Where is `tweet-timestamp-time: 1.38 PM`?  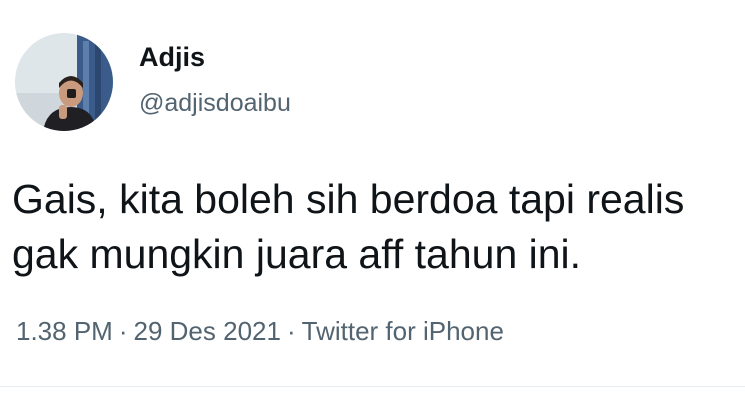
tweet-timestamp-time: 1.38 PM is located at coordinates (64, 331).